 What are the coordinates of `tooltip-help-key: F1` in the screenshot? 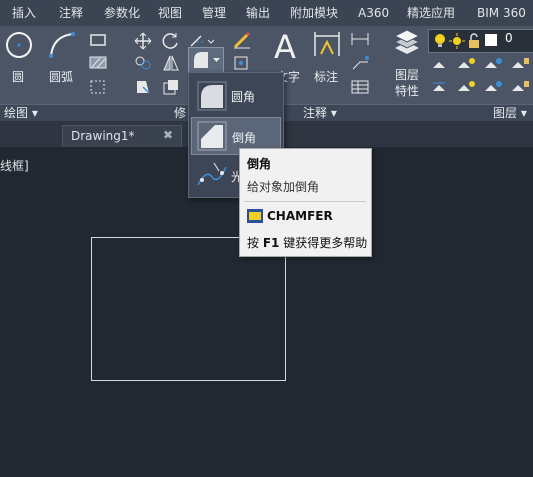 It's located at (271, 243).